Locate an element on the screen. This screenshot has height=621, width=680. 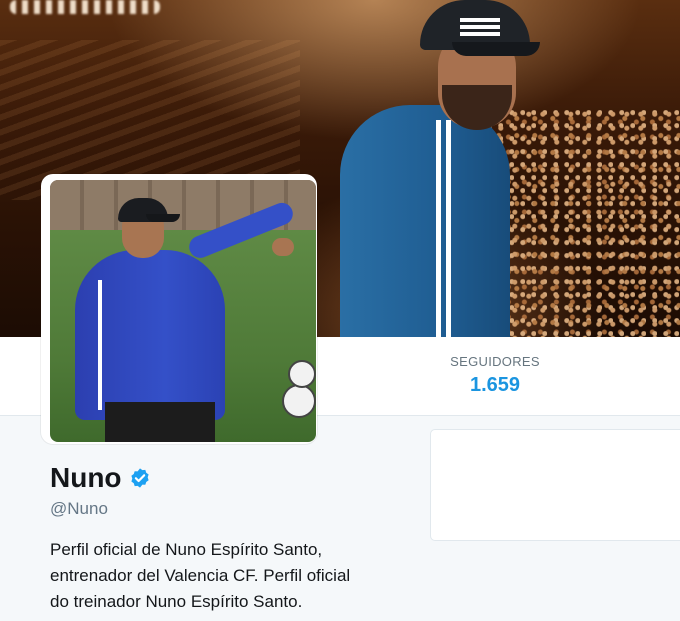
player-cap-brim is located at coordinates (163, 218).